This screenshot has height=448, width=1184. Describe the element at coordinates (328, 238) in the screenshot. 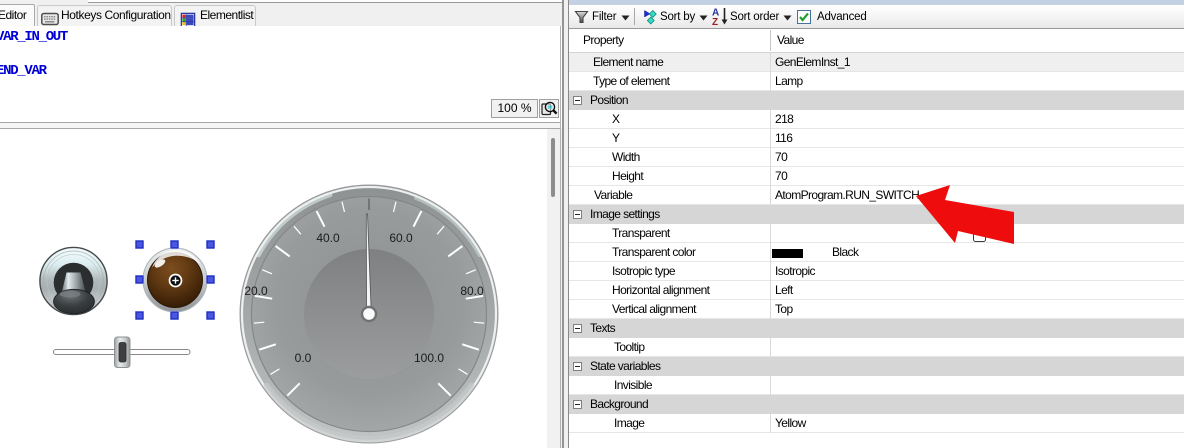

I see `svg-text: 40.0` at that location.